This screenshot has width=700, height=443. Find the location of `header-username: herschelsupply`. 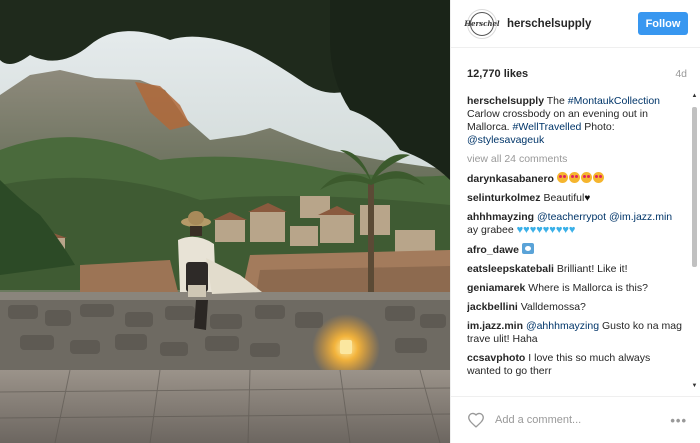

header-username: herschelsupply is located at coordinates (572, 24).